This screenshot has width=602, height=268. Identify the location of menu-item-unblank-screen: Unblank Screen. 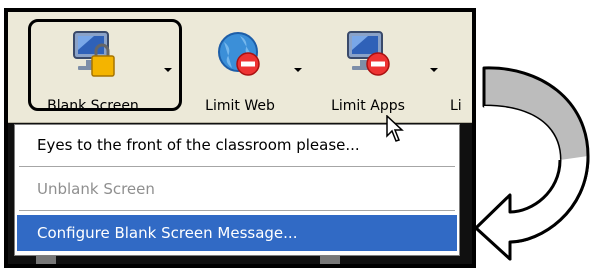
(237, 189).